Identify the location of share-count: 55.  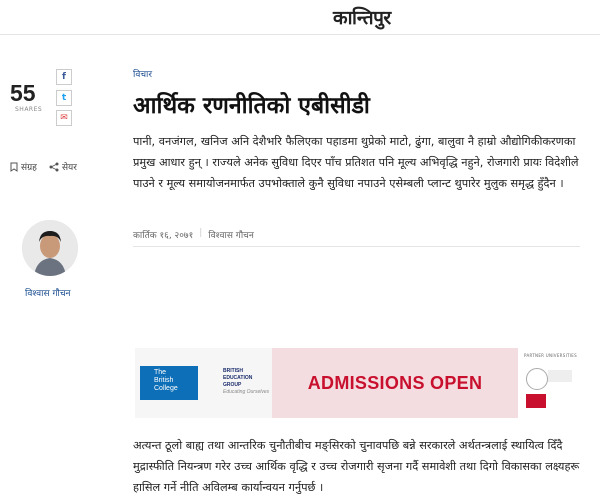
(23, 93).